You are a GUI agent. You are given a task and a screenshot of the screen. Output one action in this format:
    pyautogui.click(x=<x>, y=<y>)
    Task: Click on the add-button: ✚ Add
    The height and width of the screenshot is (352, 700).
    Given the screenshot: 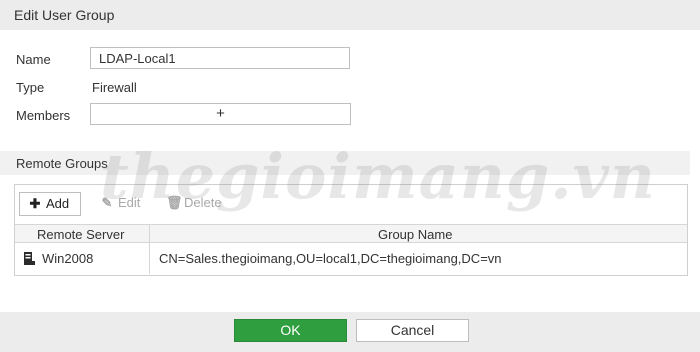 What is the action you would take?
    pyautogui.click(x=50, y=204)
    